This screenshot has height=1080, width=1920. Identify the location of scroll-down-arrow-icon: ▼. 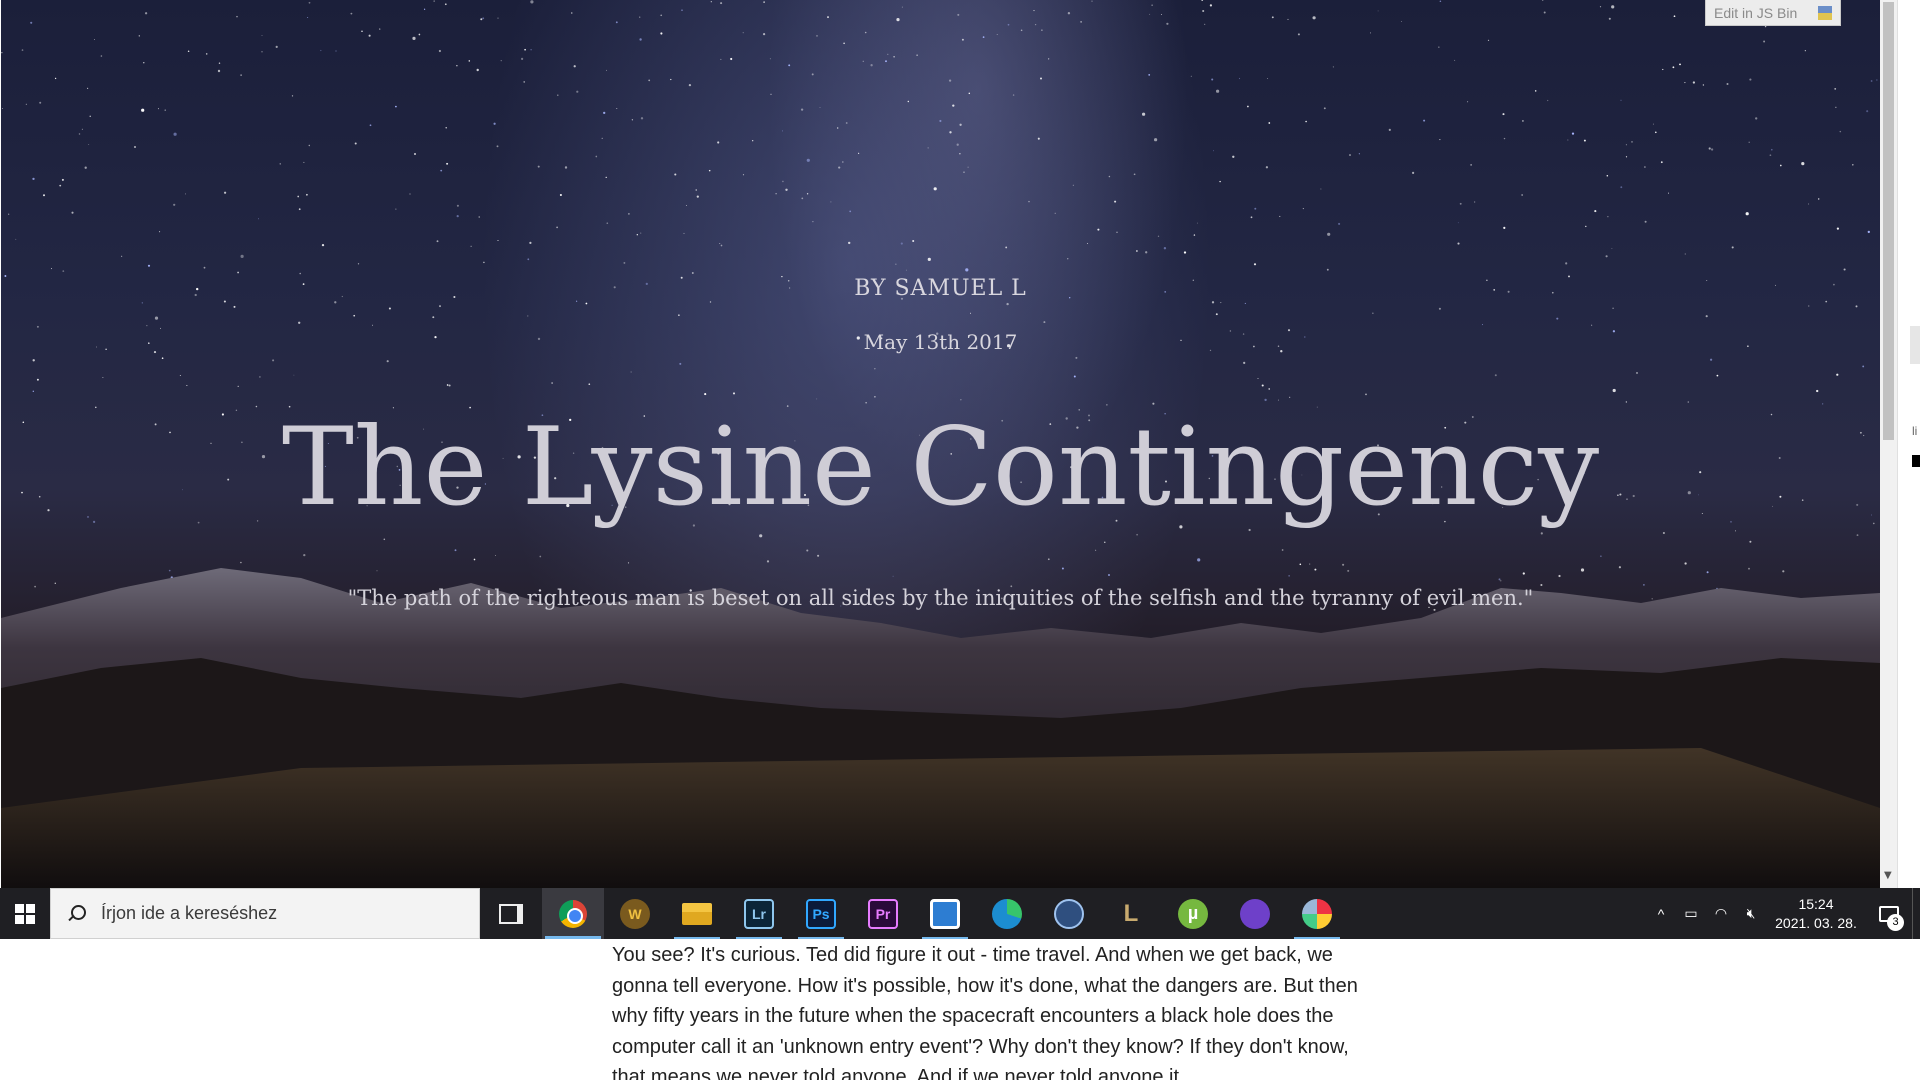
(1888, 875).